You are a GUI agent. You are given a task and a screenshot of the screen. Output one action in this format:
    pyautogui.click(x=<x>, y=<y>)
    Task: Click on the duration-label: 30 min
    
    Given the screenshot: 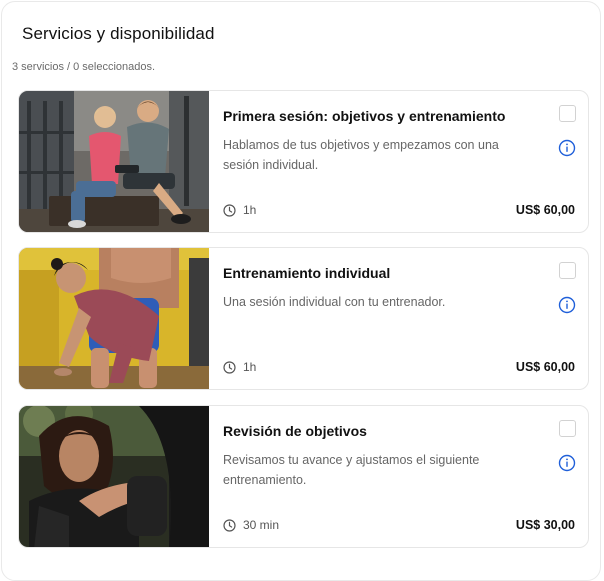 What is the action you would take?
    pyautogui.click(x=261, y=525)
    